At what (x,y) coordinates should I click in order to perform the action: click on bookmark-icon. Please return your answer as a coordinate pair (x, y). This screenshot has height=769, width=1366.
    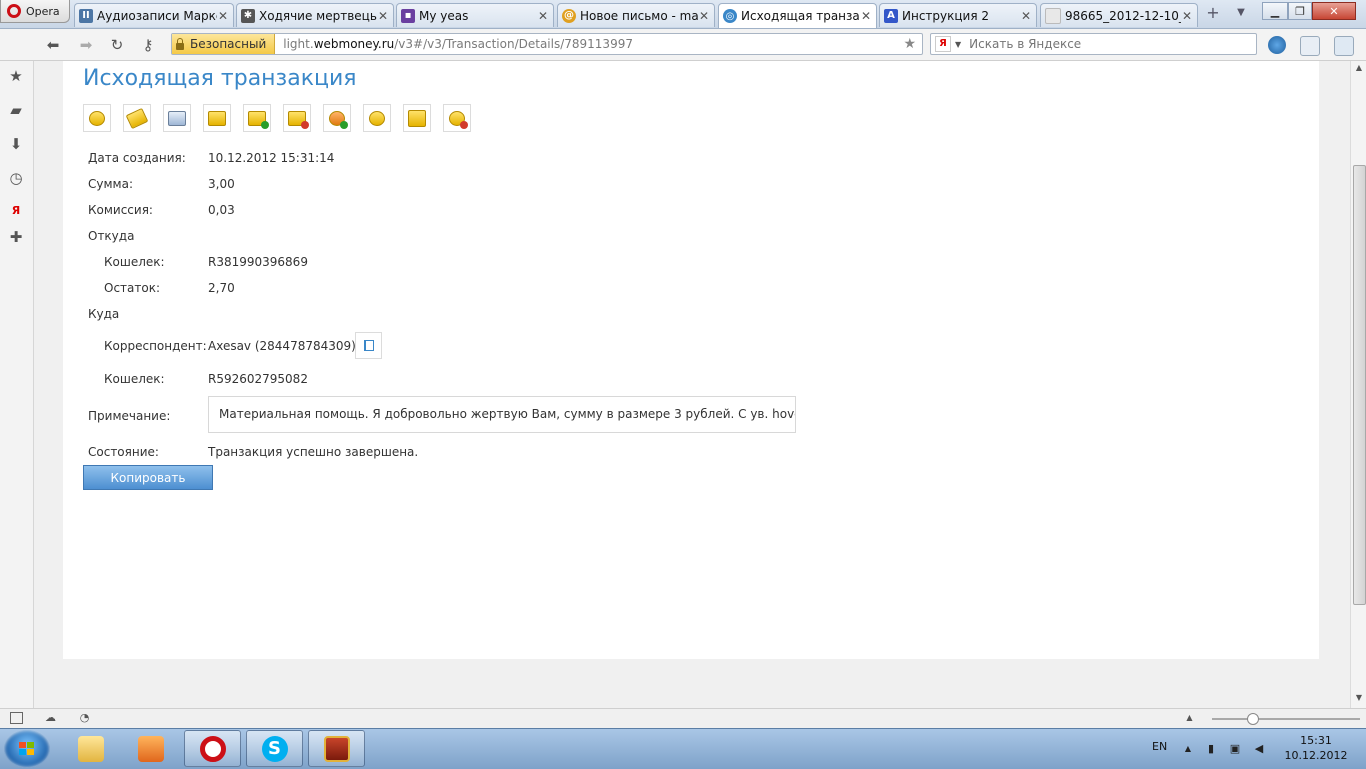
    Looking at the image, I should click on (417, 118).